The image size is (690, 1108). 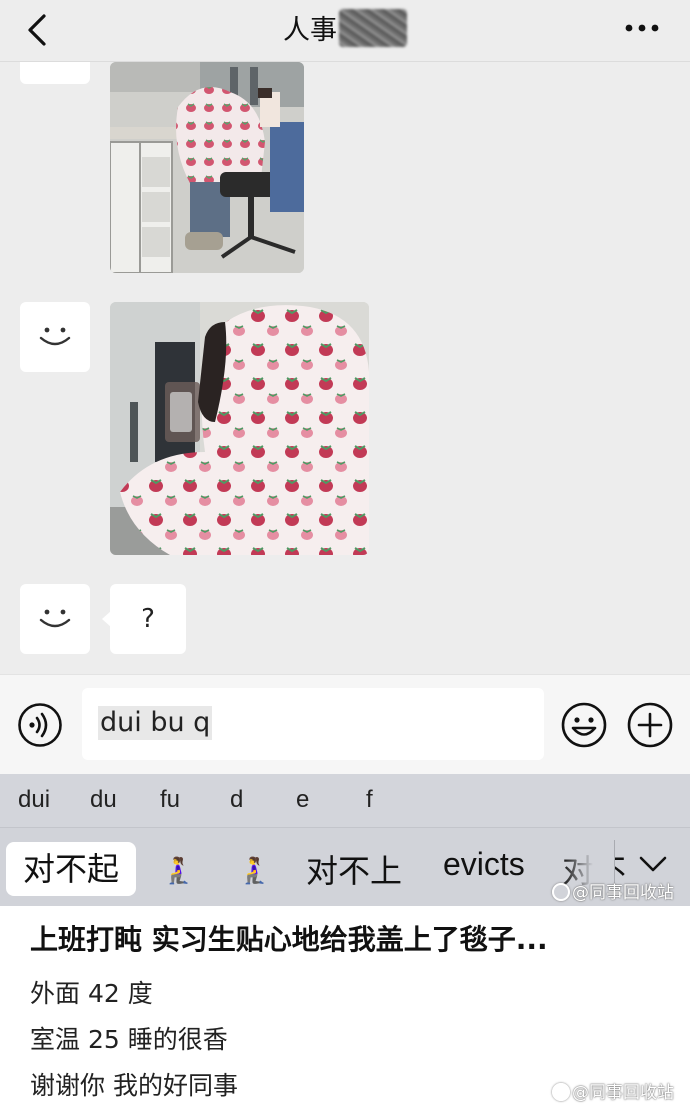 I want to click on chat-header: 人事, so click(x=345, y=31).